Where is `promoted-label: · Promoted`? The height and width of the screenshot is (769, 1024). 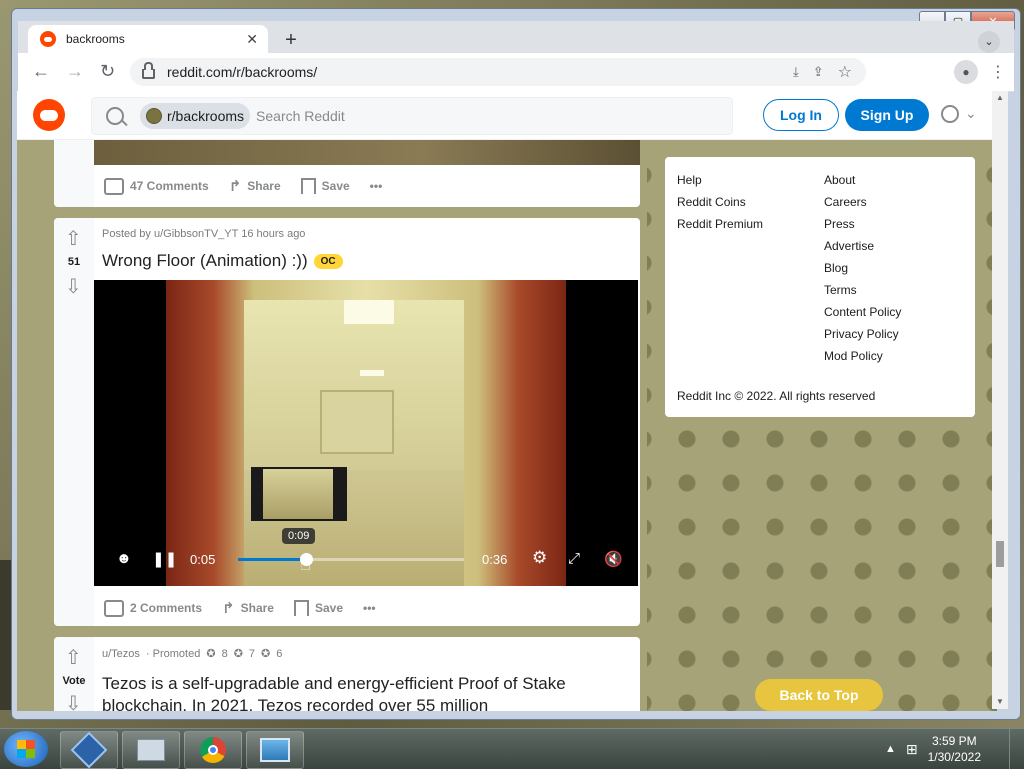
promoted-label: · Promoted is located at coordinates (173, 653).